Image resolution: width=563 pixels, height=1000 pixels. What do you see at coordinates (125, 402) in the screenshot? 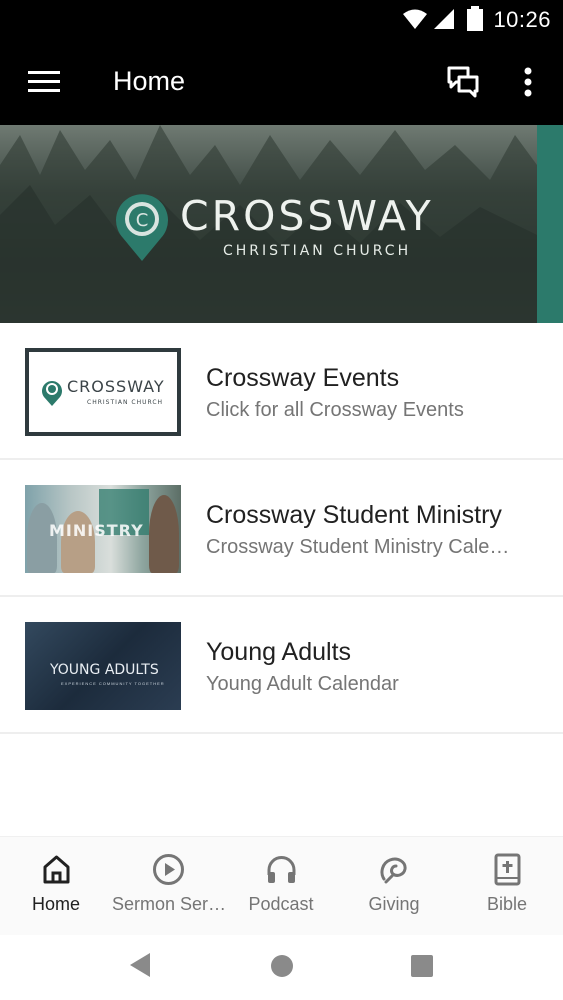
I see `thumb-brand-sub: CHRISTIAN CHURCH` at bounding box center [125, 402].